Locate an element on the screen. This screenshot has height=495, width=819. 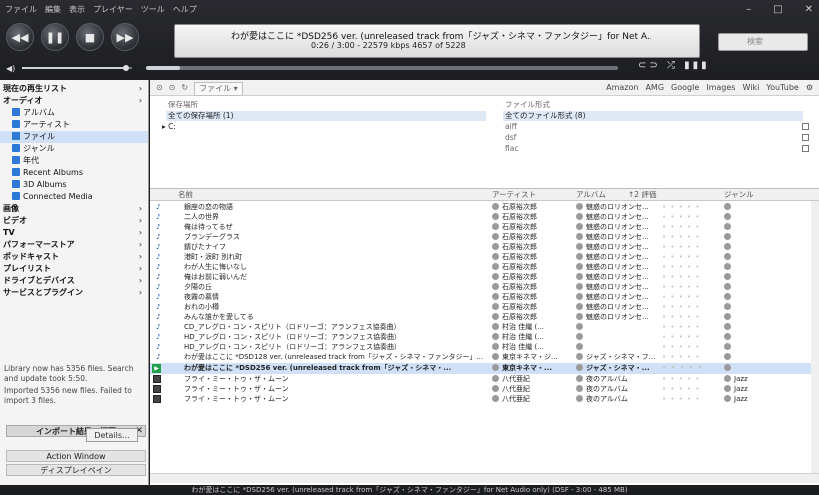
table-row: ♪ 俺はお前に弱いんだ 石原裕次郎 魅惑のロリオンセ... • • • • • is located at coordinates (481, 277).